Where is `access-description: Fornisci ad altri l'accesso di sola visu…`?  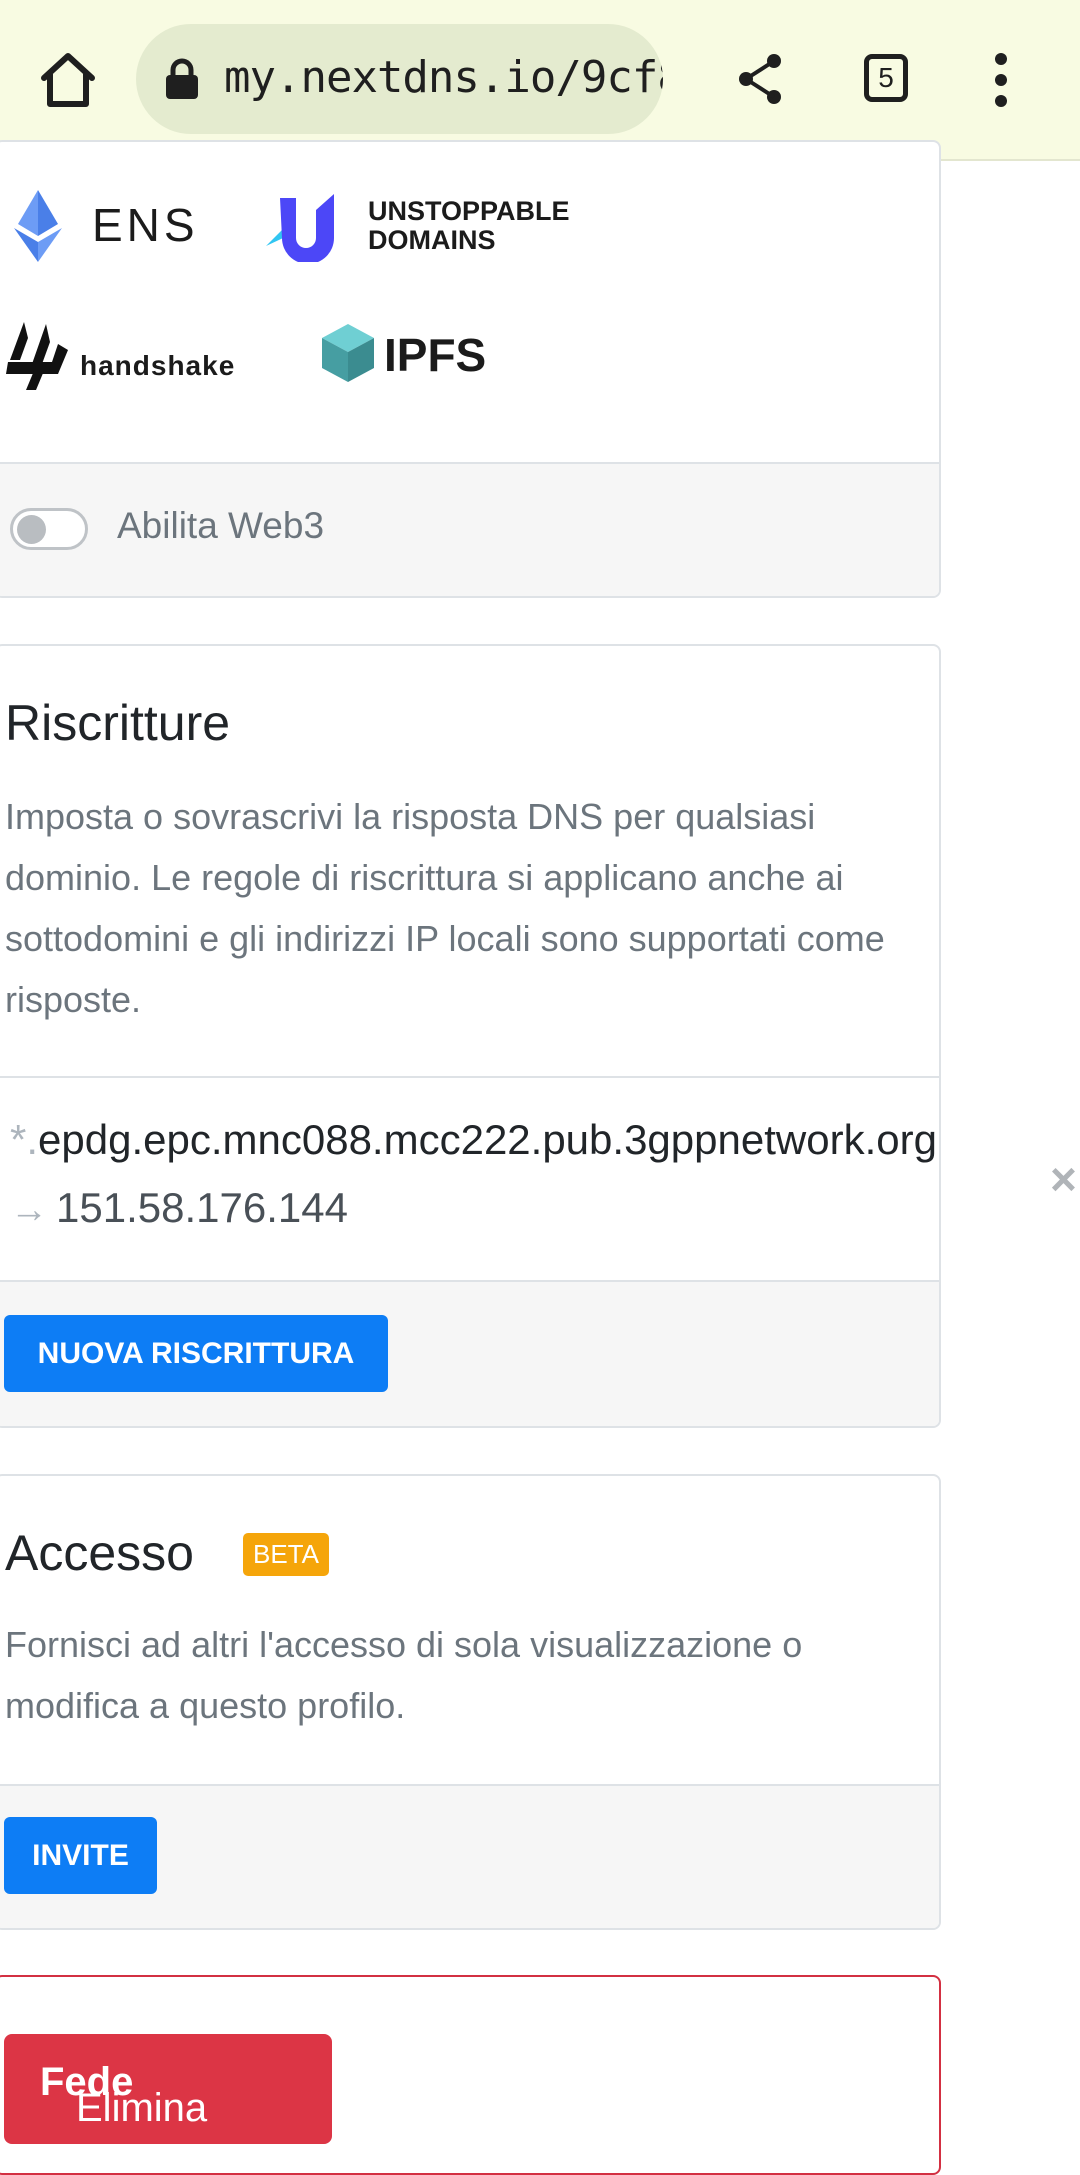 access-description: Fornisci ad altri l'accesso di sola visu… is located at coordinates (404, 1675).